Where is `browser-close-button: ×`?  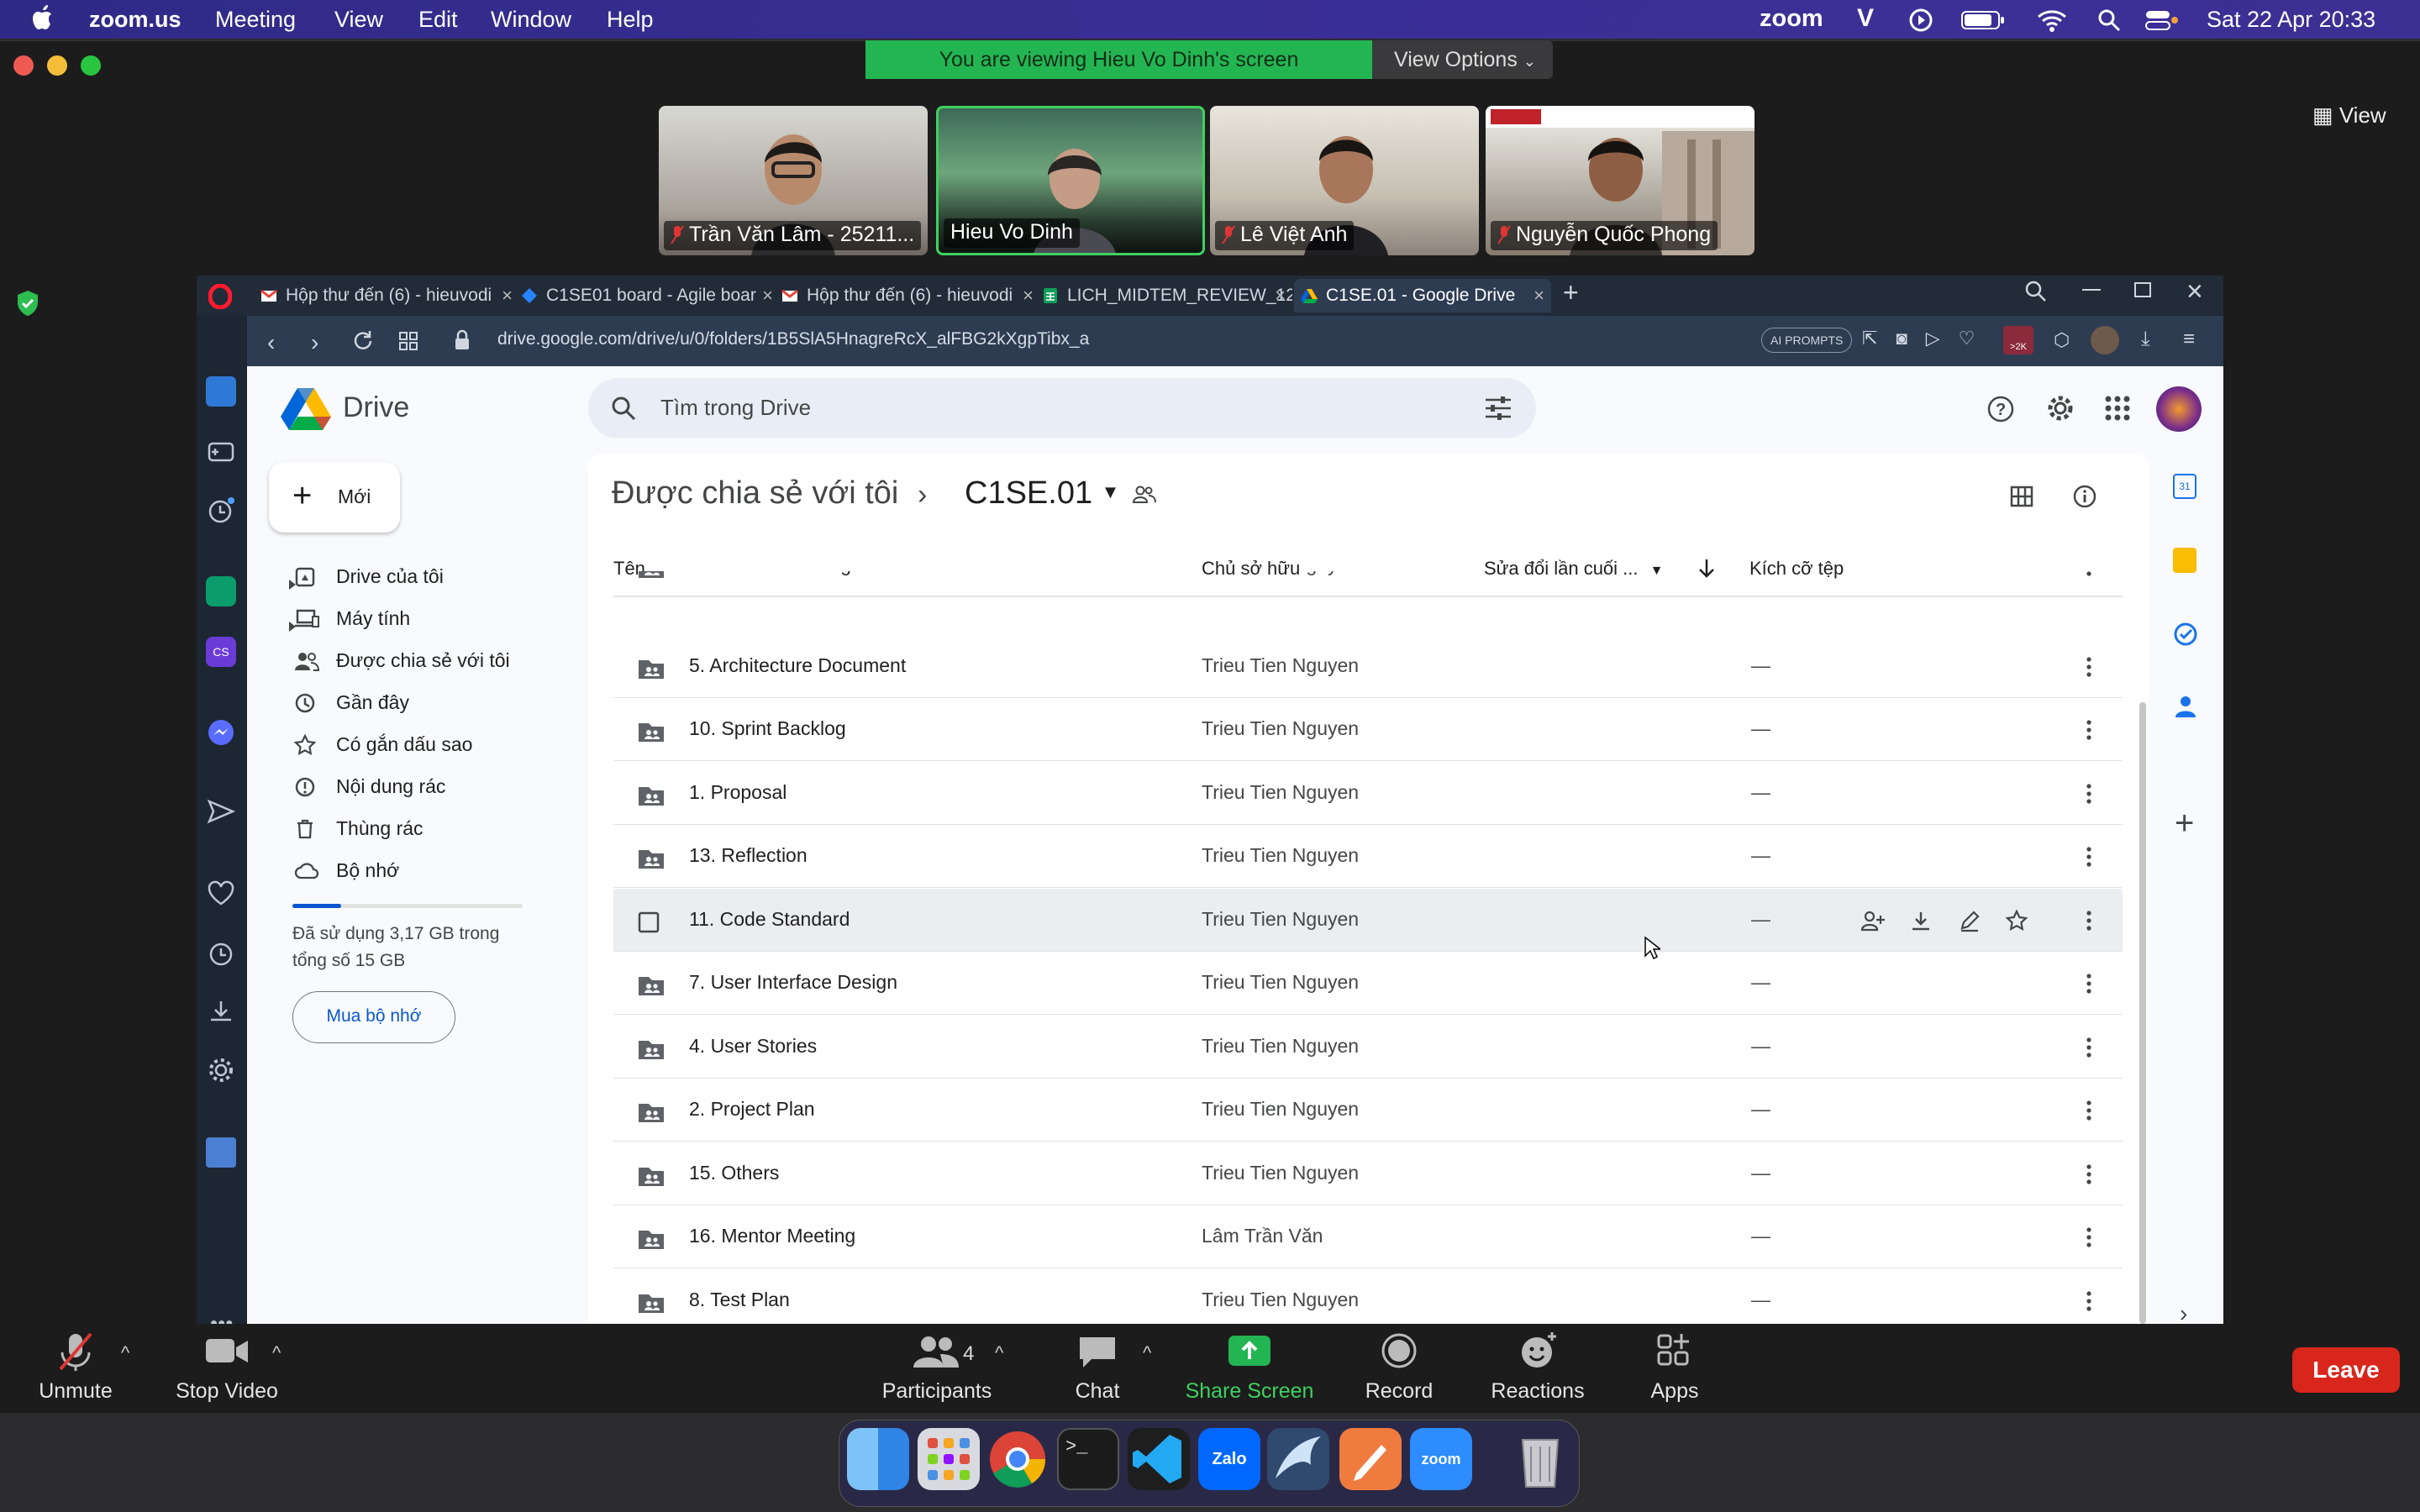
browser-close-button: × is located at coordinates (2194, 292).